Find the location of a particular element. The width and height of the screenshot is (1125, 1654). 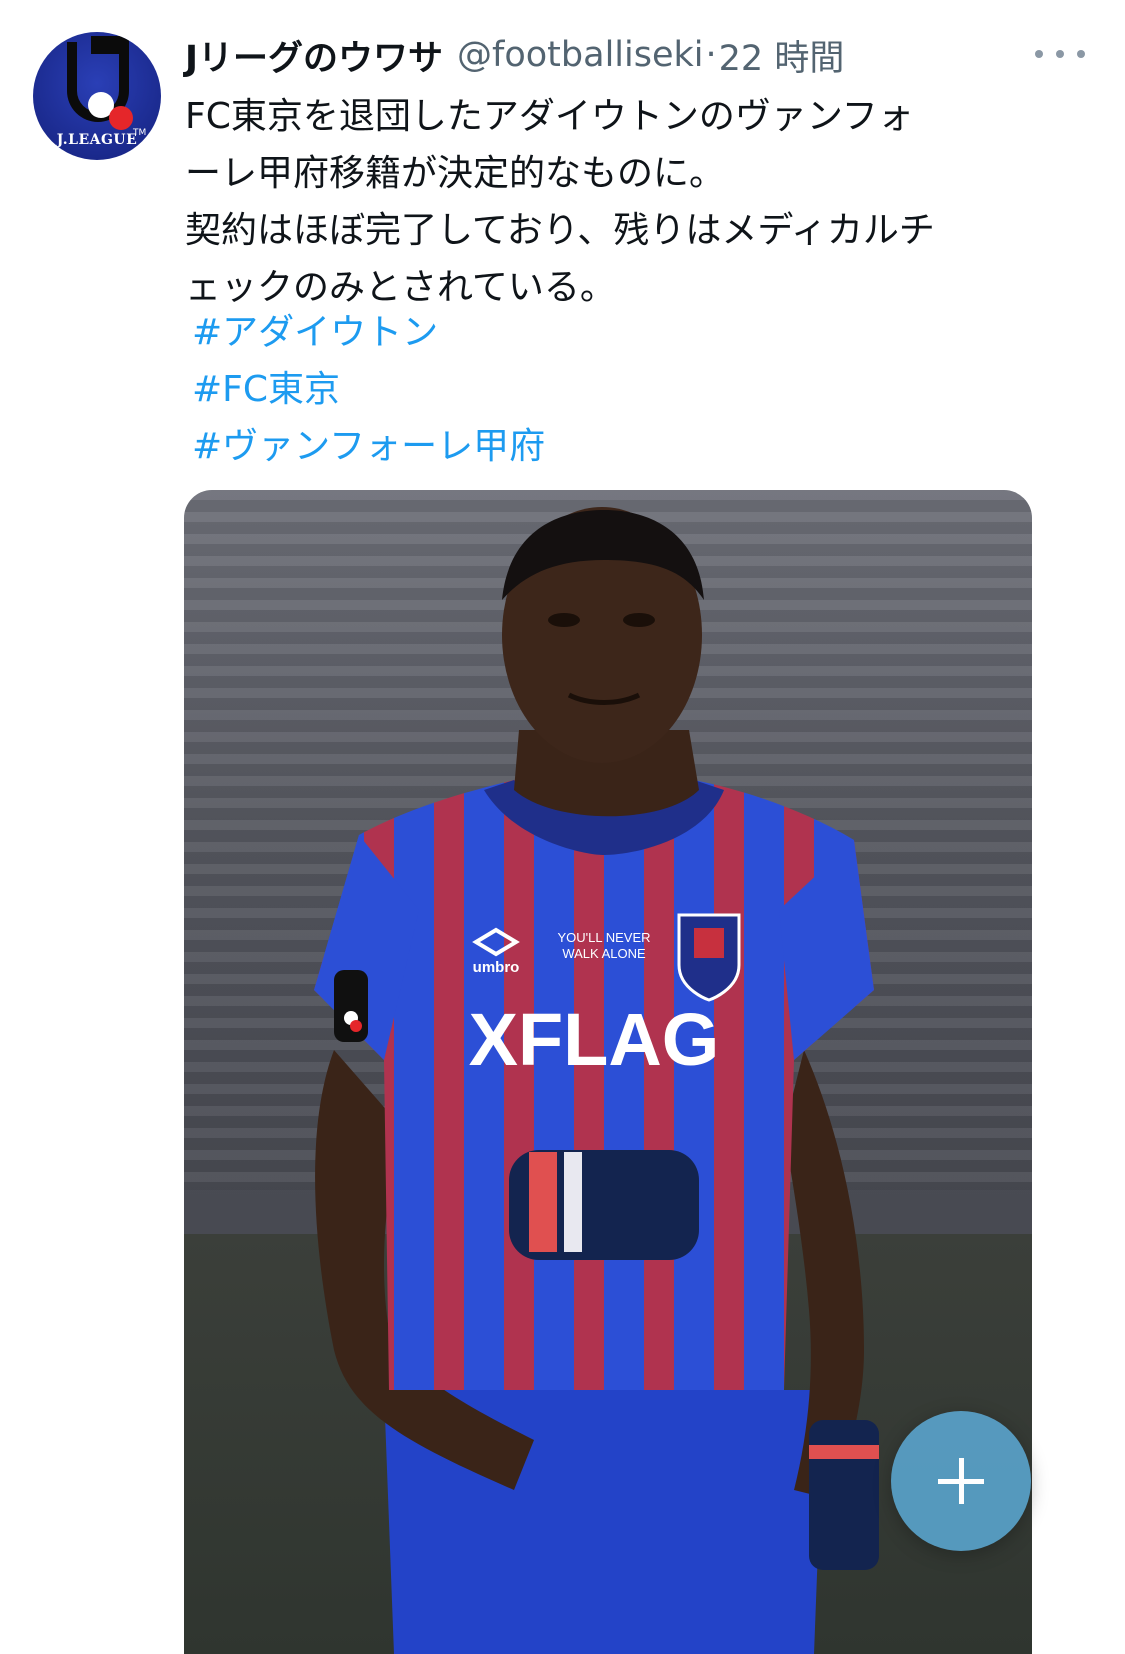

more-options-icon is located at coordinates (1060, 54).